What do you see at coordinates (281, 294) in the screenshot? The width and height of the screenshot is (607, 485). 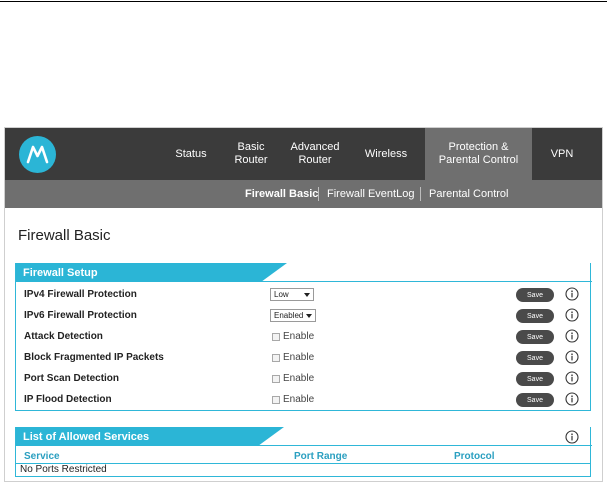 I see `select-value: Low` at bounding box center [281, 294].